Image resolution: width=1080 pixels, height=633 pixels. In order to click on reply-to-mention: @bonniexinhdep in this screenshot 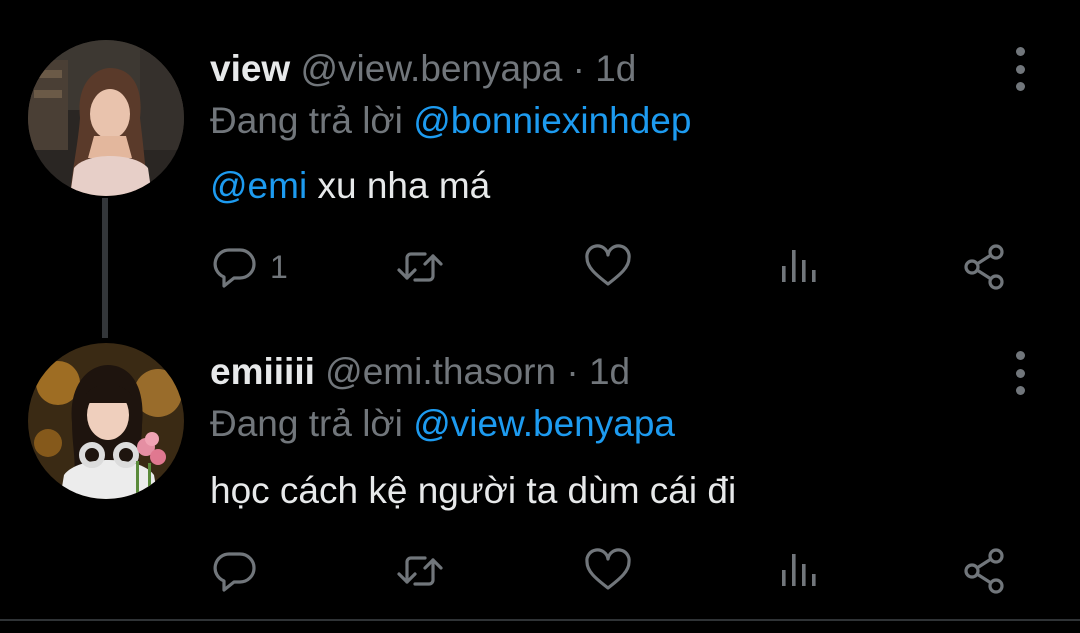, I will do `click(552, 120)`.